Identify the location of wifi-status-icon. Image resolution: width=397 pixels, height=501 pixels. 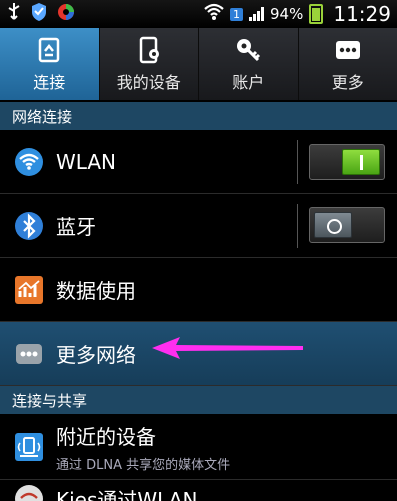
(214, 14).